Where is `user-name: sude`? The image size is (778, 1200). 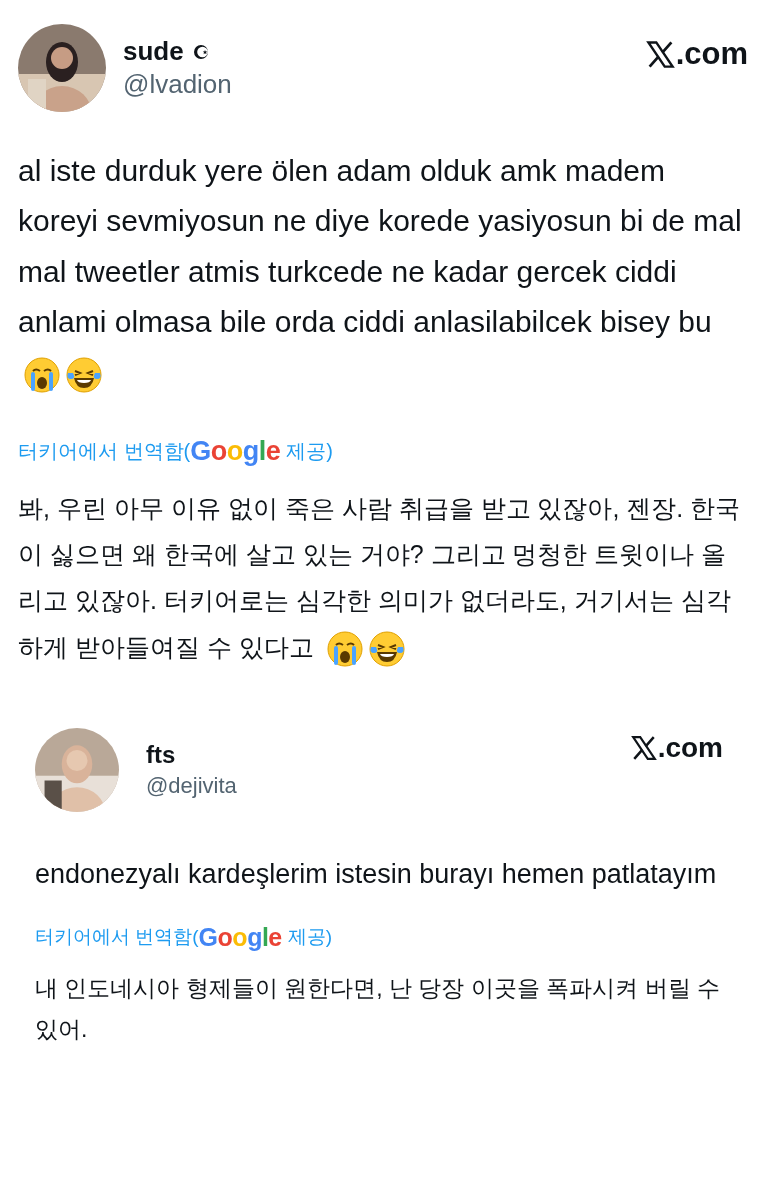 user-name: sude is located at coordinates (153, 51).